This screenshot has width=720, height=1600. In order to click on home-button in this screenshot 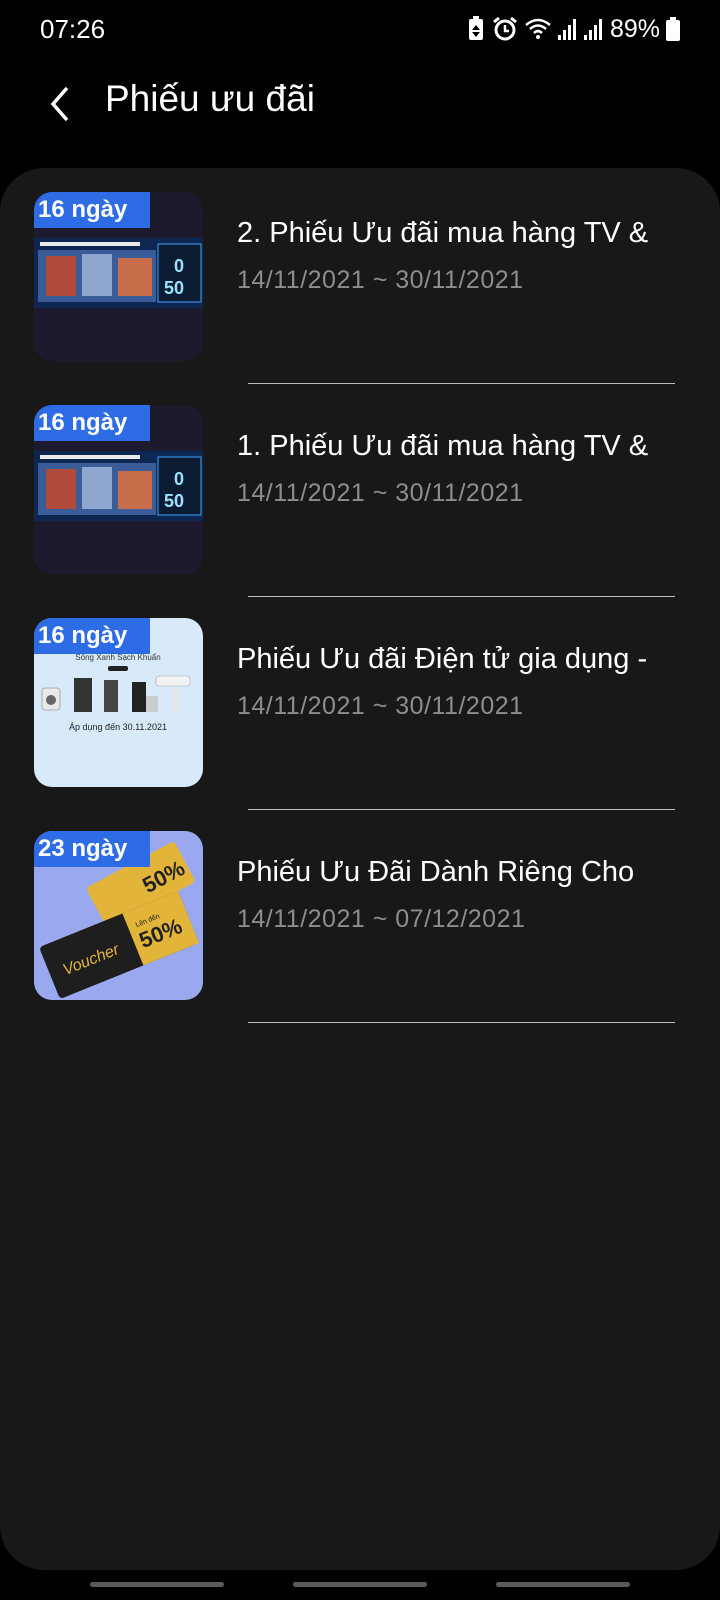, I will do `click(360, 1584)`.